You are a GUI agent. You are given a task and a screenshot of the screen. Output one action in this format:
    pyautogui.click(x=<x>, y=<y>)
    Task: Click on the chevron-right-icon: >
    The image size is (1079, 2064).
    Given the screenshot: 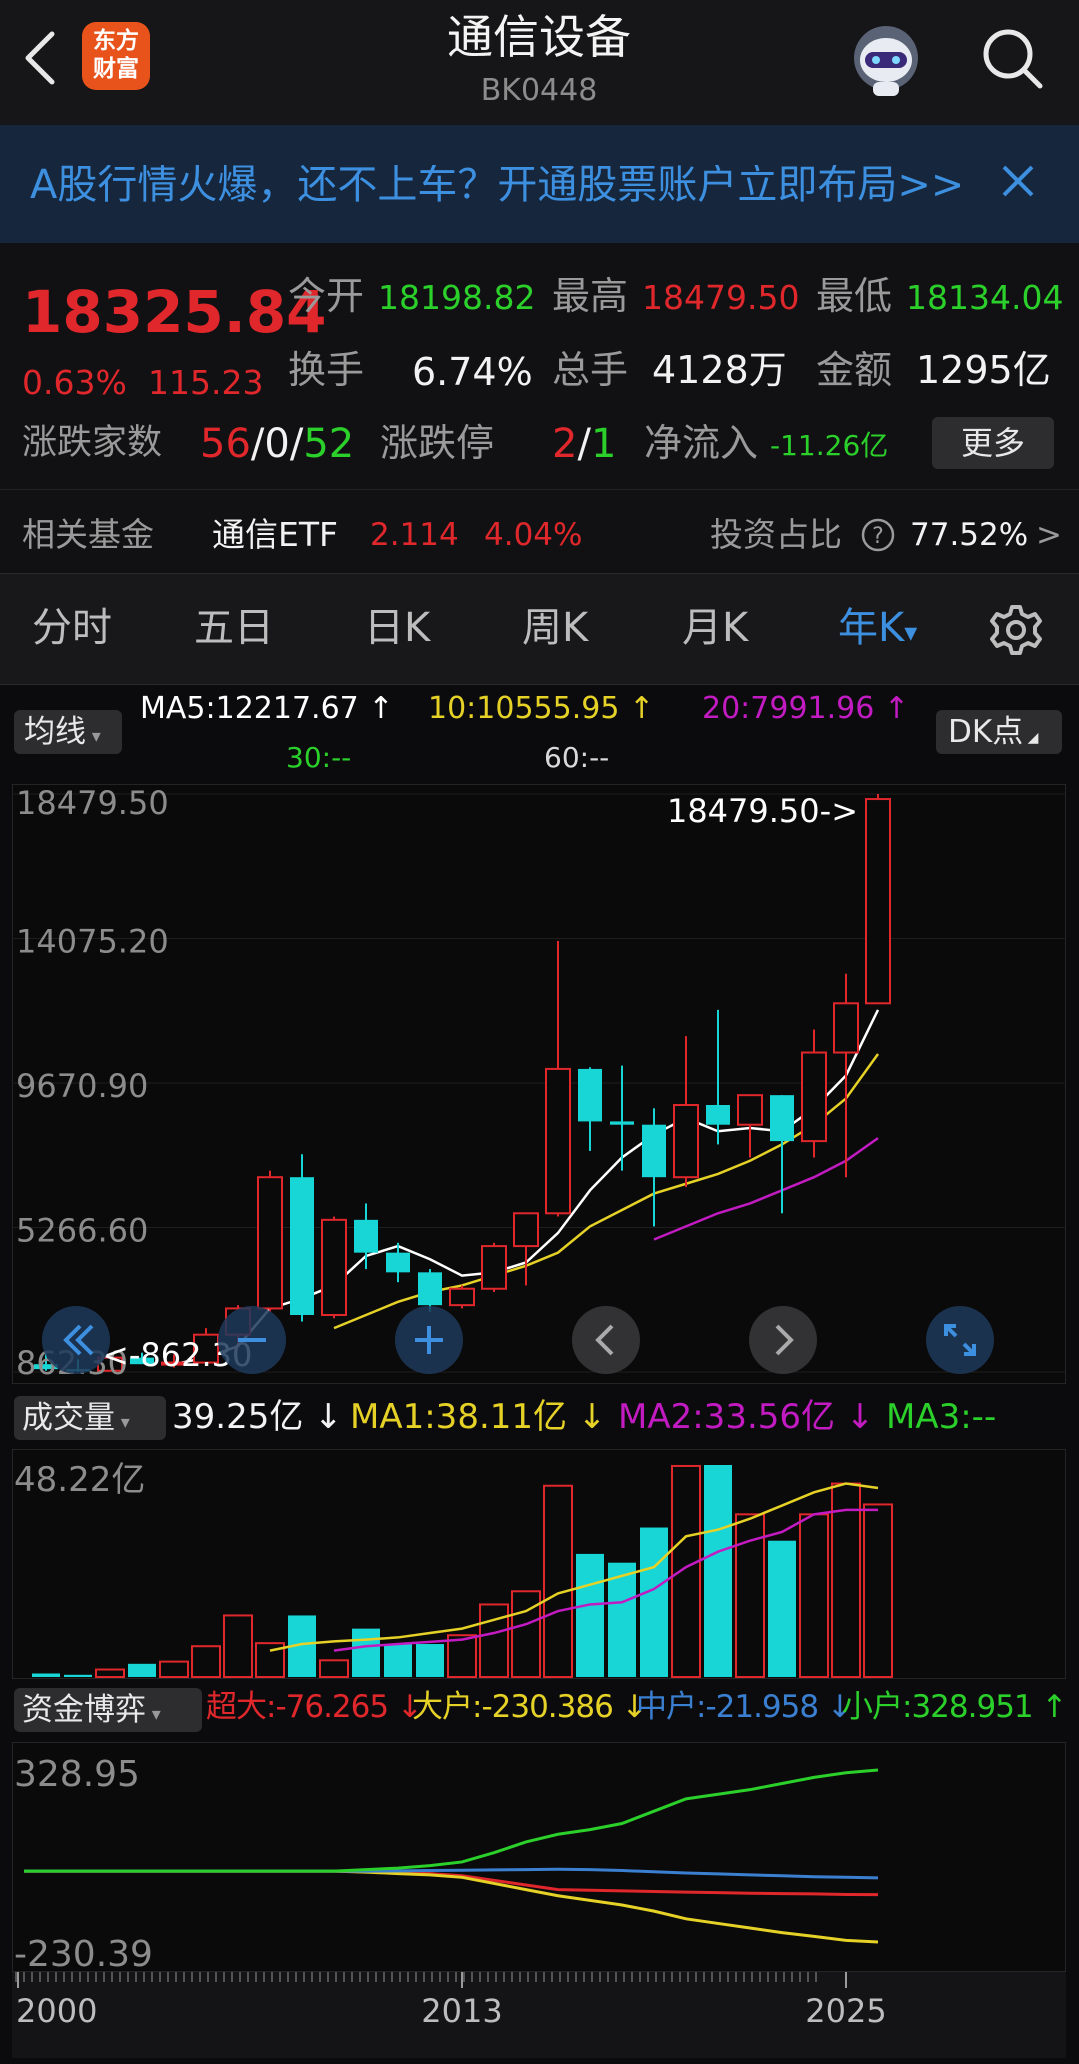 What is the action you would take?
    pyautogui.click(x=1049, y=535)
    